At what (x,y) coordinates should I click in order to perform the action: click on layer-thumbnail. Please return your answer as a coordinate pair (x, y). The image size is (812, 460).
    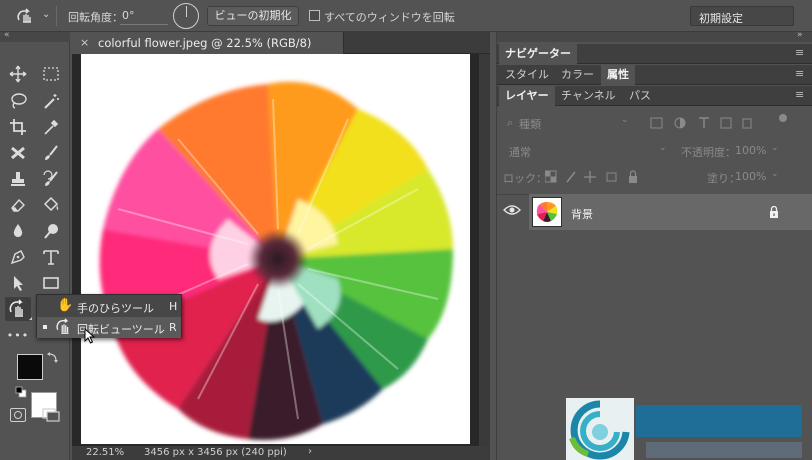
    Looking at the image, I should click on (547, 212).